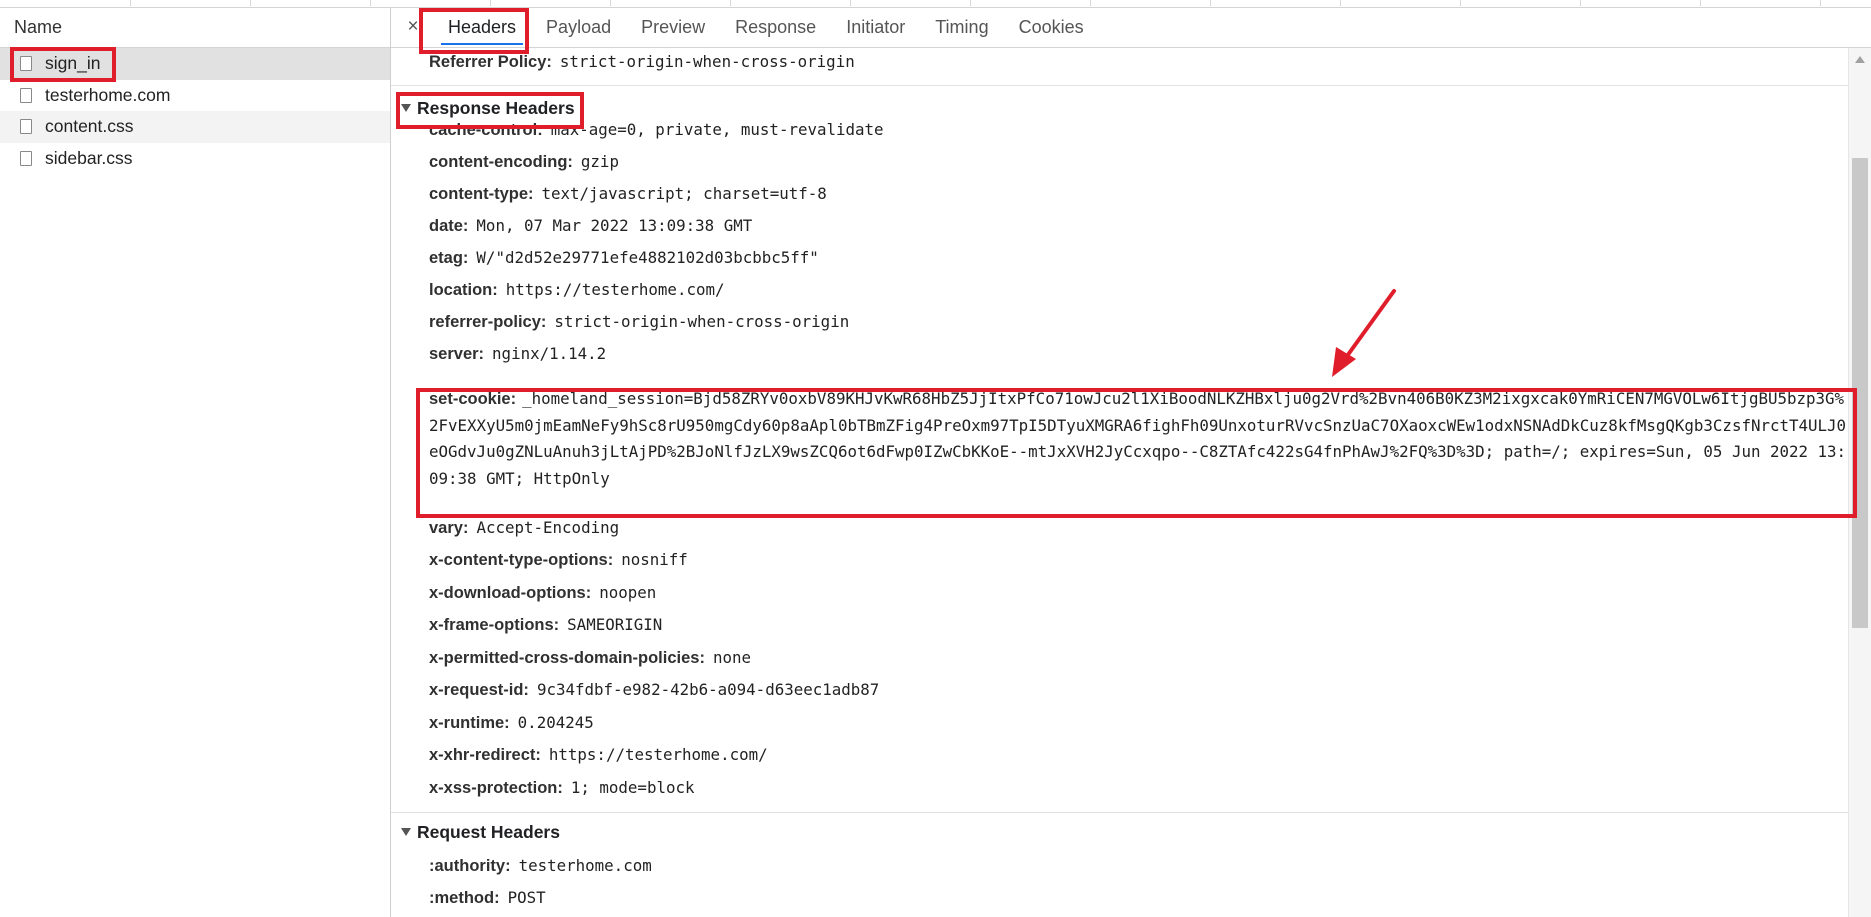  I want to click on tab-timing: Timing, so click(961, 27).